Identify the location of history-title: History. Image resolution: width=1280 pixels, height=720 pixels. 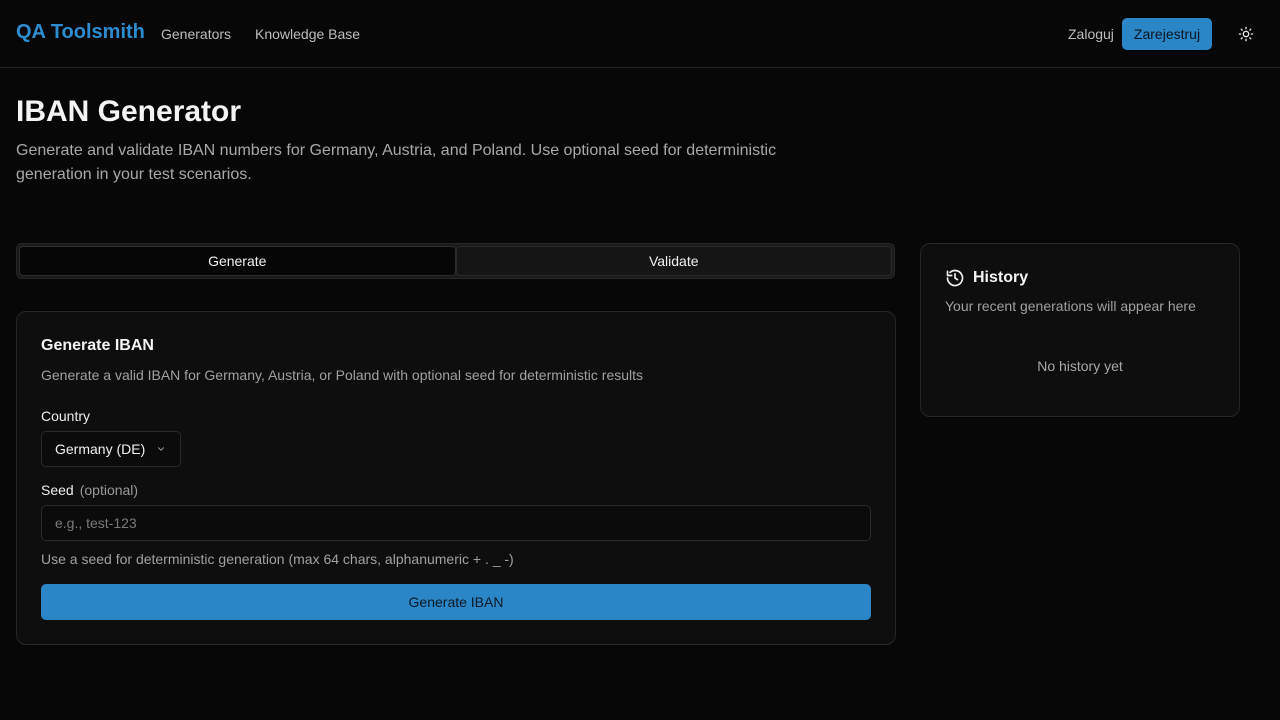
(1001, 277).